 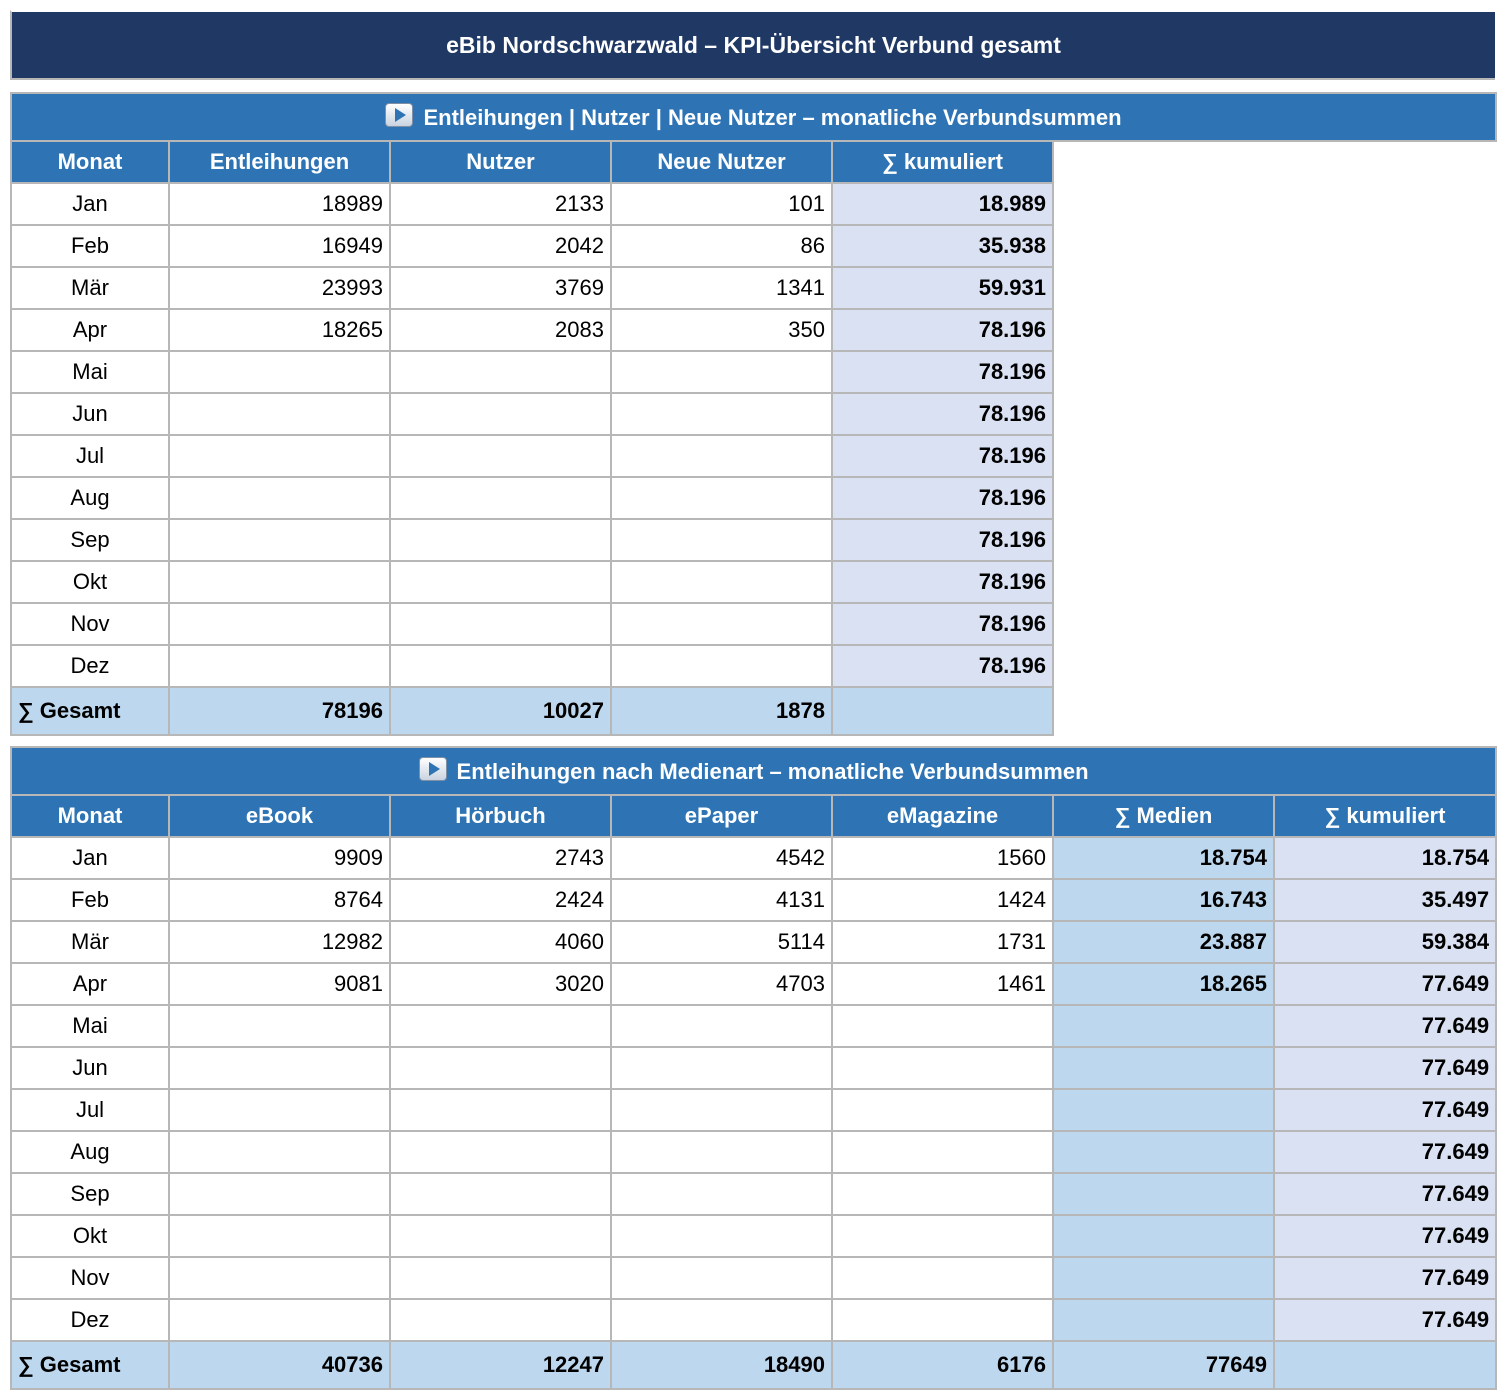 What do you see at coordinates (90, 414) in the screenshot?
I see `month-cell: Jun` at bounding box center [90, 414].